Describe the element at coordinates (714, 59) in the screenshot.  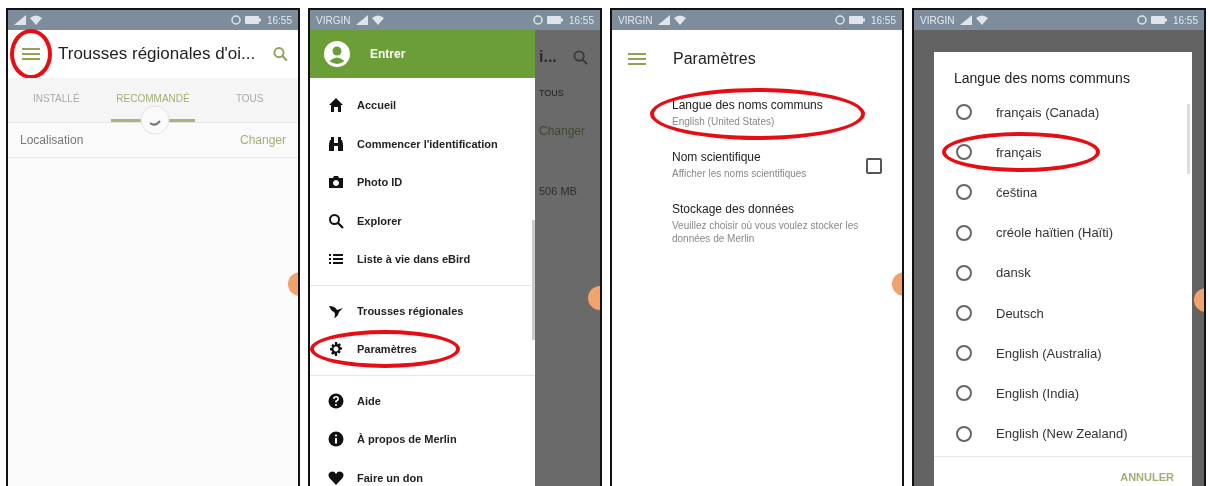
I see `page-title: Paramètres` at that location.